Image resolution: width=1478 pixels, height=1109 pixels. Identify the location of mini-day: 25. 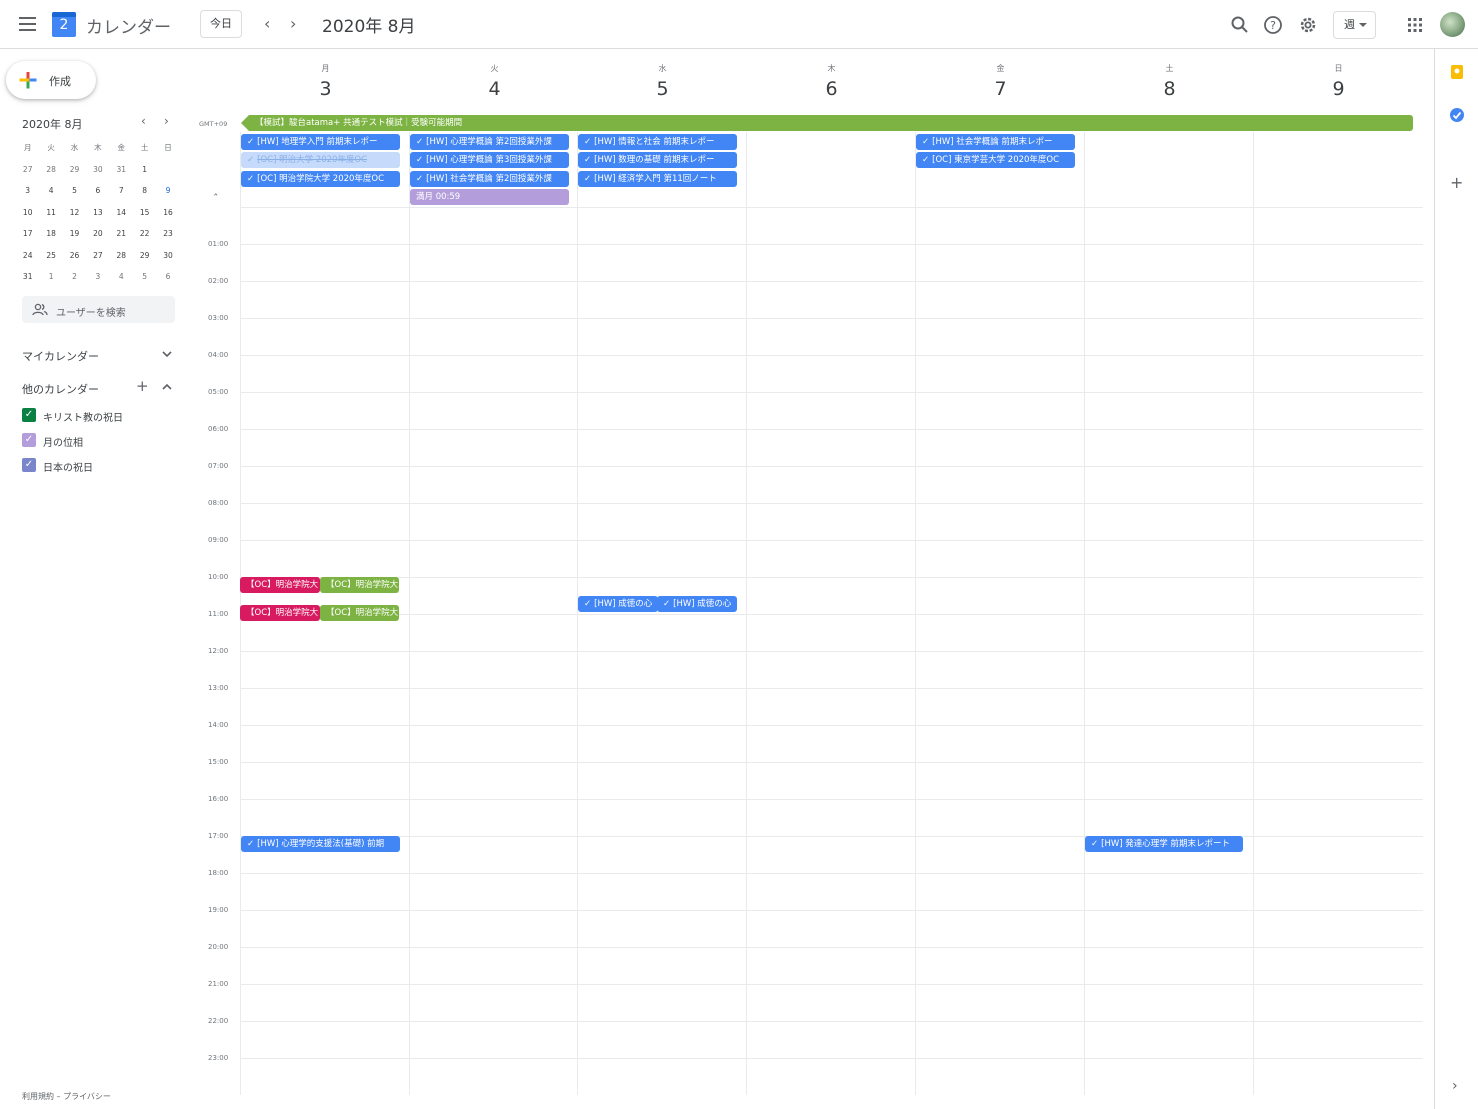
(50, 257).